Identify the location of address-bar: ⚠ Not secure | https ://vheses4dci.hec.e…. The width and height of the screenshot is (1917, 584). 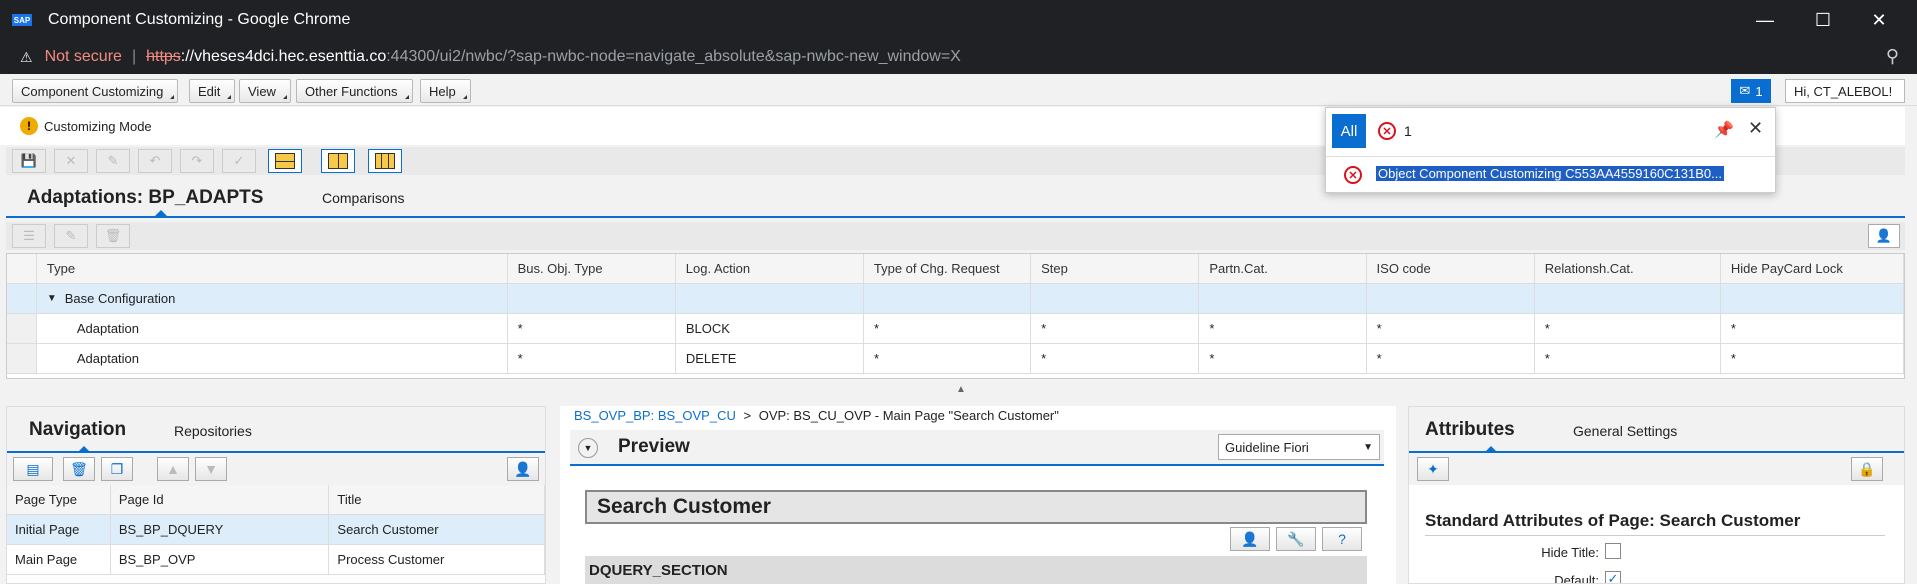
(958, 57).